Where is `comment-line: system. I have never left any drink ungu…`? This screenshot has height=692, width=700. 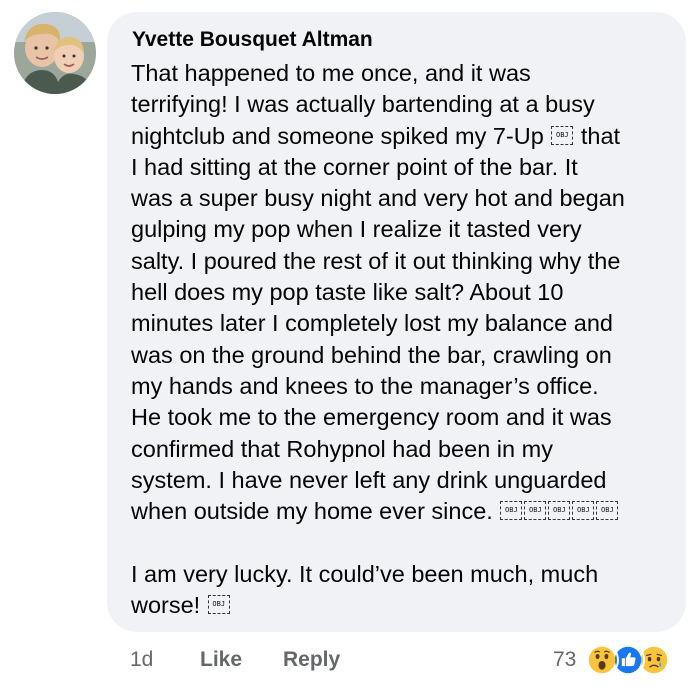 comment-line: system. I have never left any drink ungu… is located at coordinates (369, 479).